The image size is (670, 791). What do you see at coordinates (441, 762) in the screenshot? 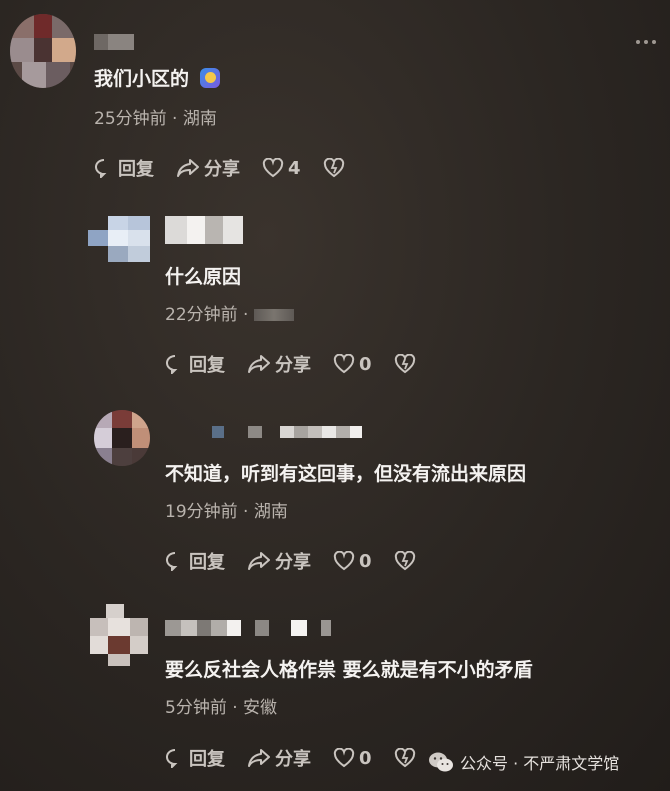
I see `wechat-icon` at bounding box center [441, 762].